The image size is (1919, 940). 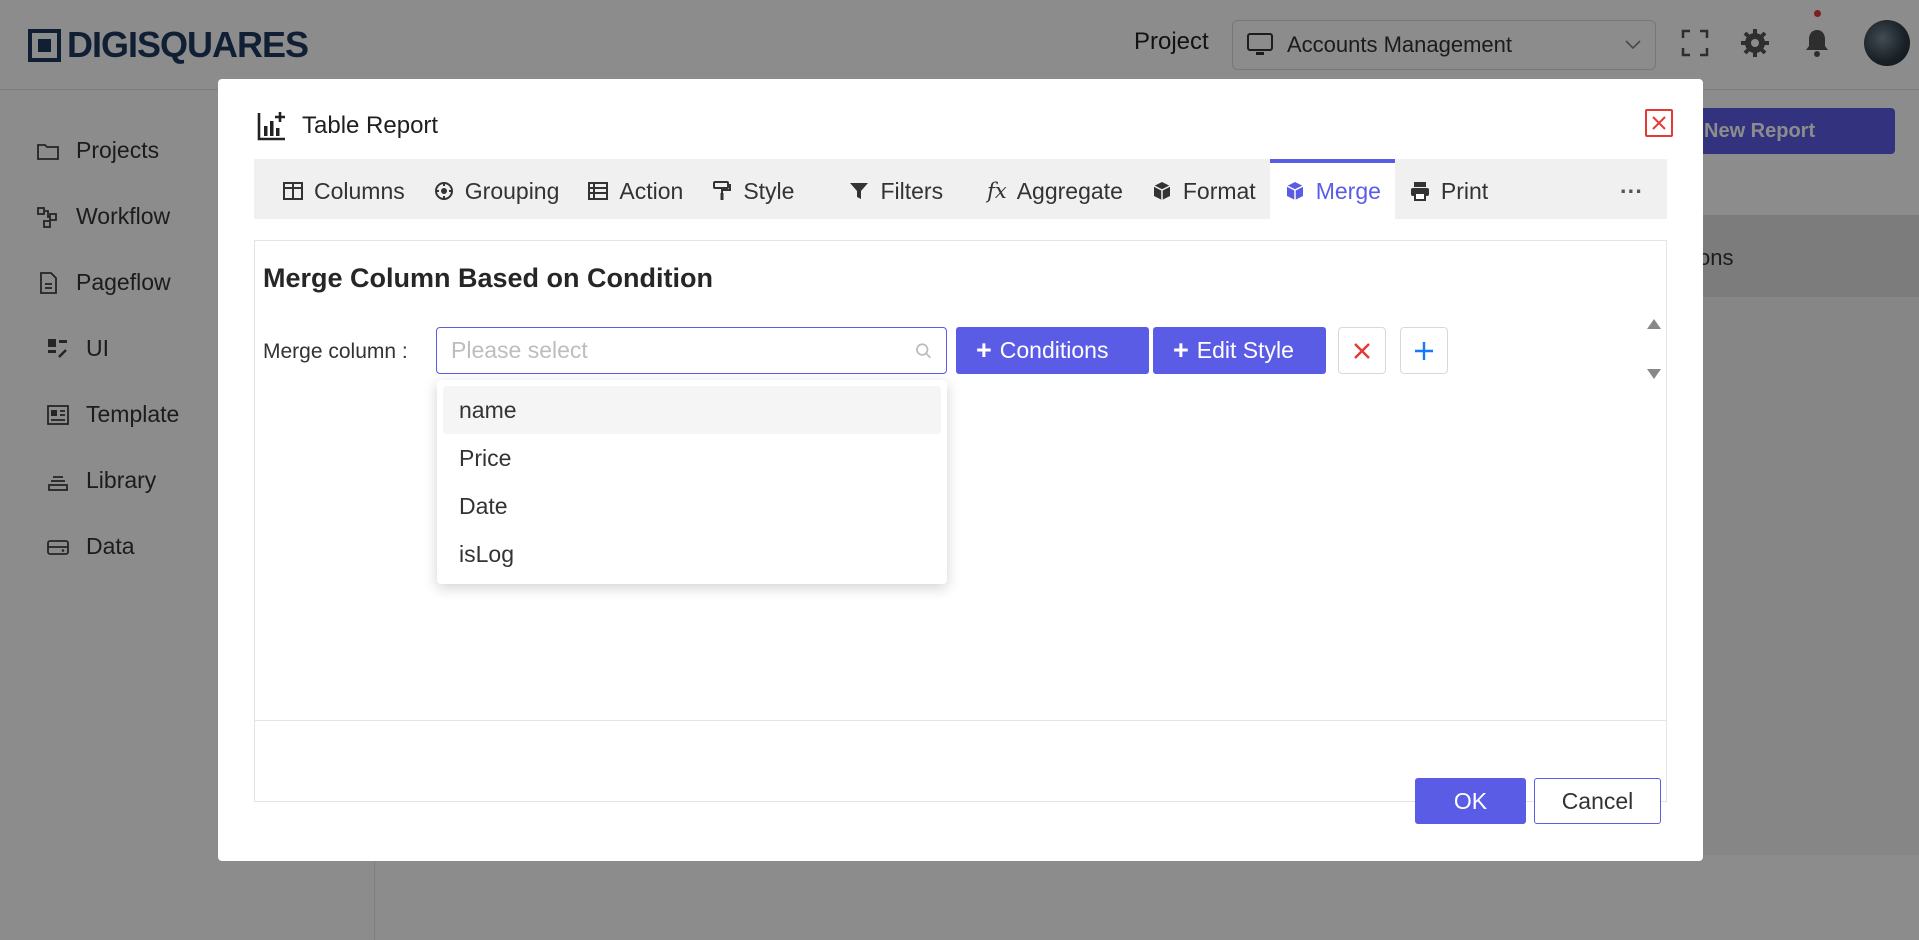 I want to click on tab-label: Aggregate, so click(x=1069, y=190).